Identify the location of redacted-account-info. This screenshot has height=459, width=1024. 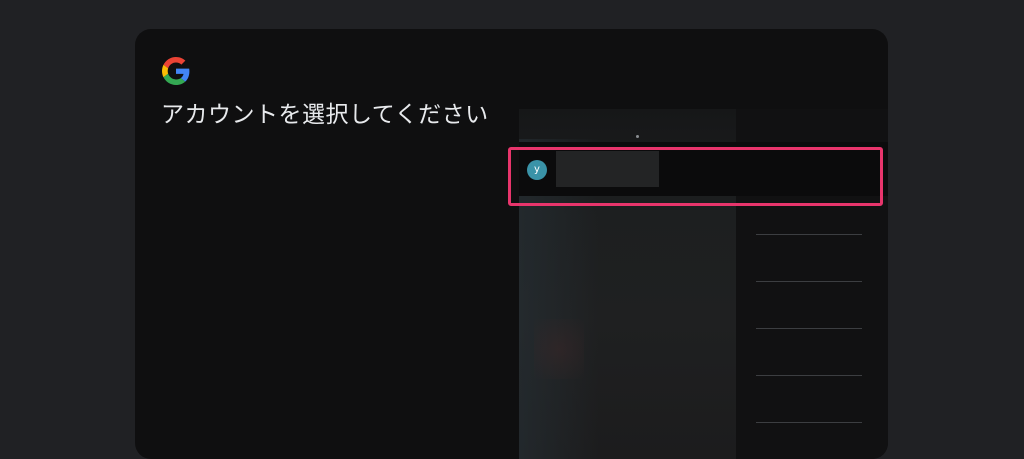
(607, 169).